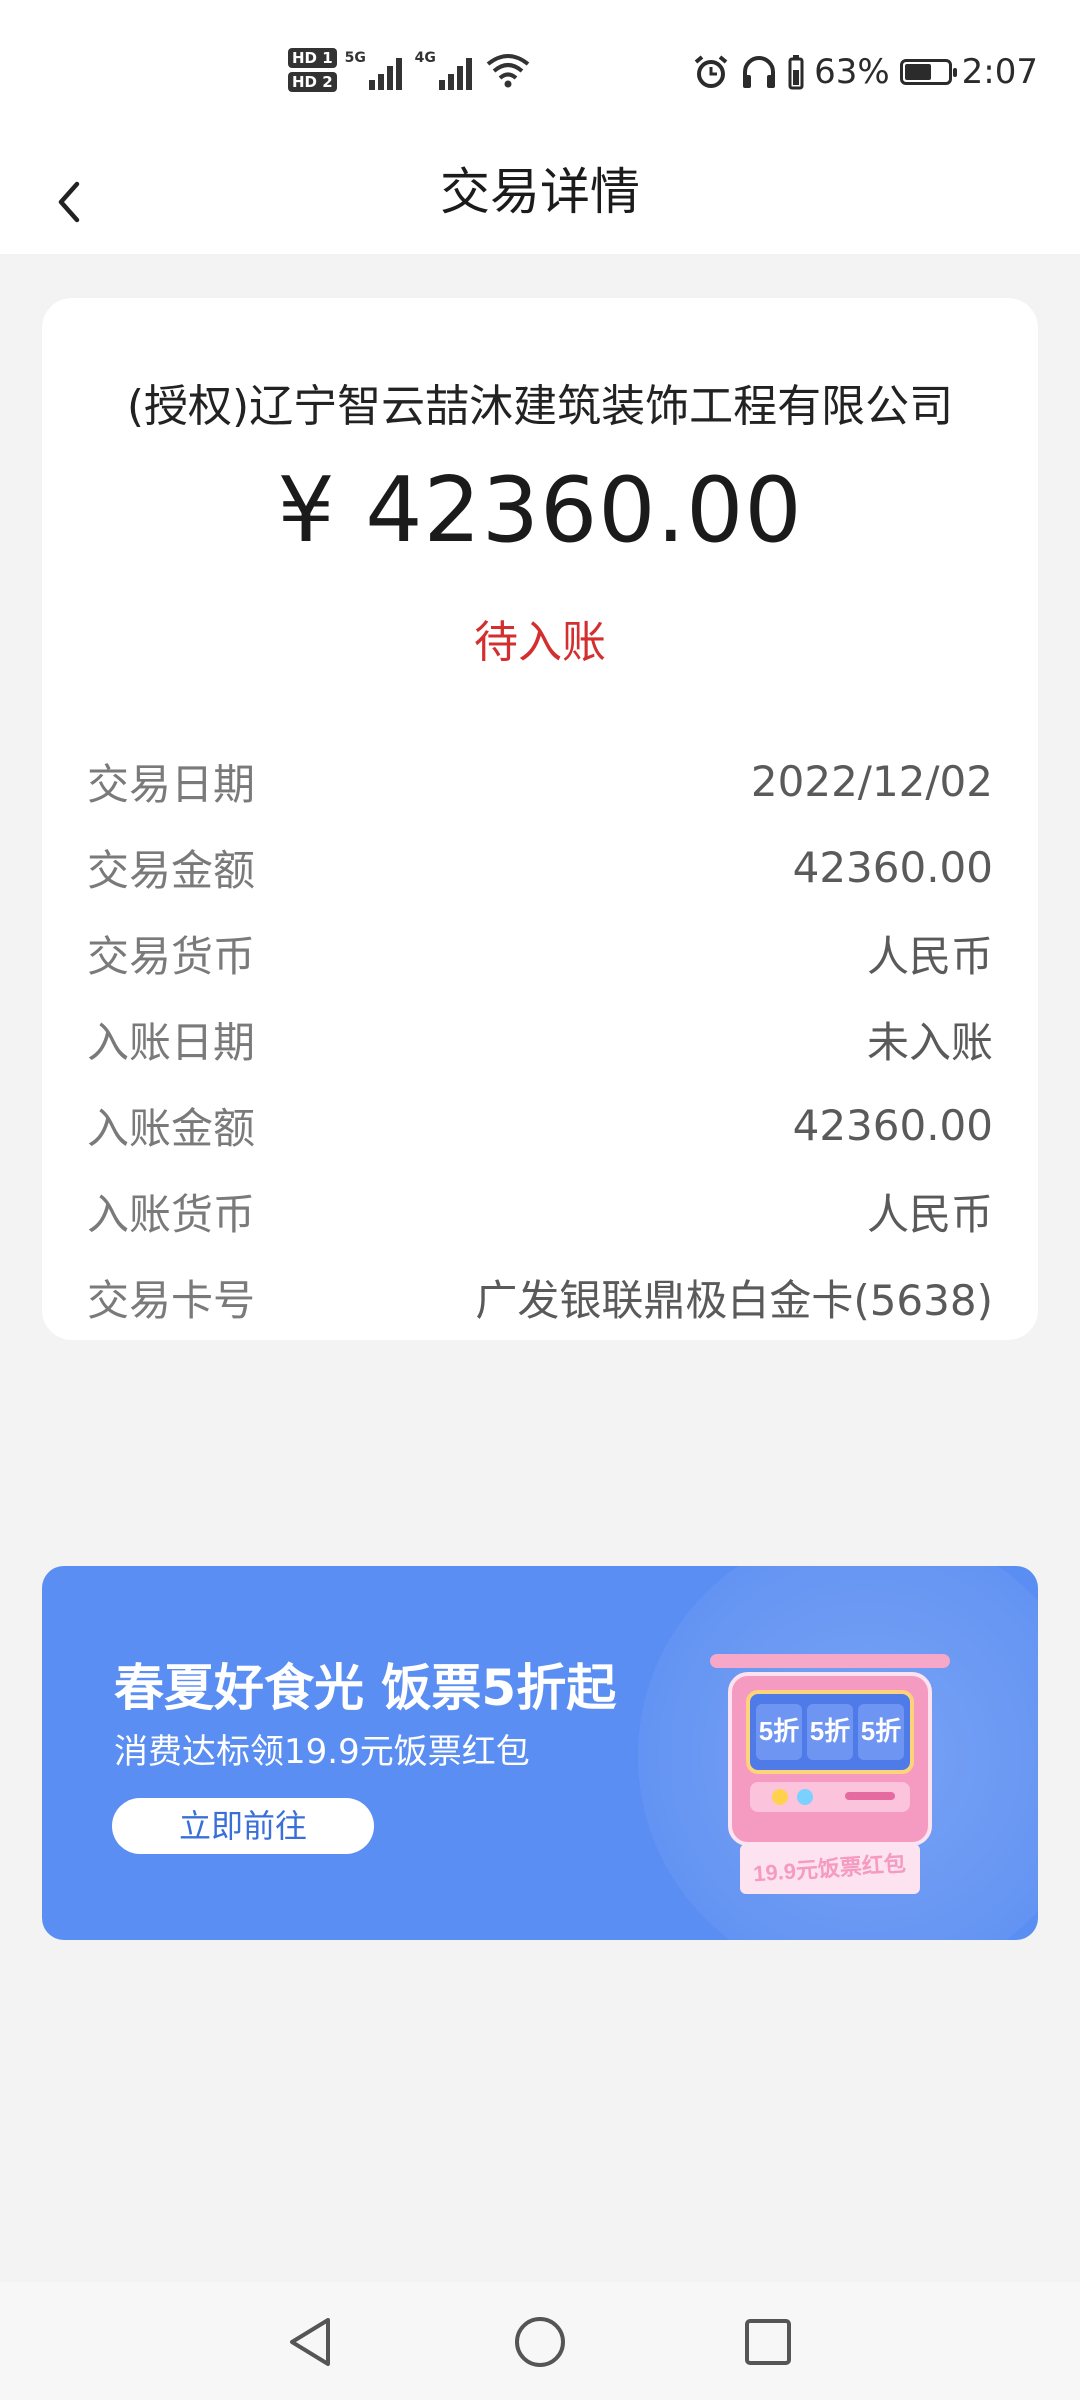 The width and height of the screenshot is (1080, 2400). I want to click on status-bar-network: HD 1 HD 2 5G 4G, so click(409, 70).